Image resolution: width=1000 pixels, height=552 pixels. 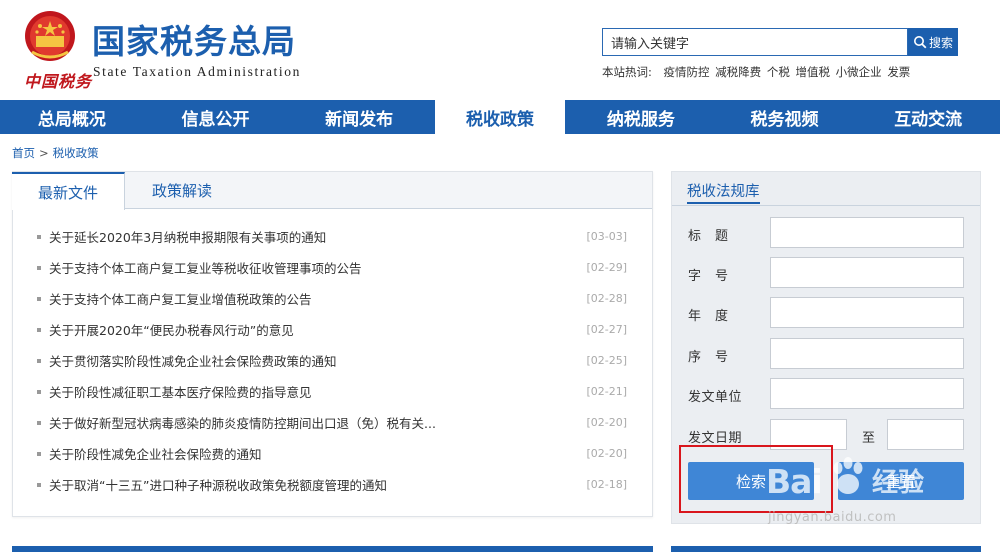 I want to click on document-date: [02-18], so click(x=606, y=484).